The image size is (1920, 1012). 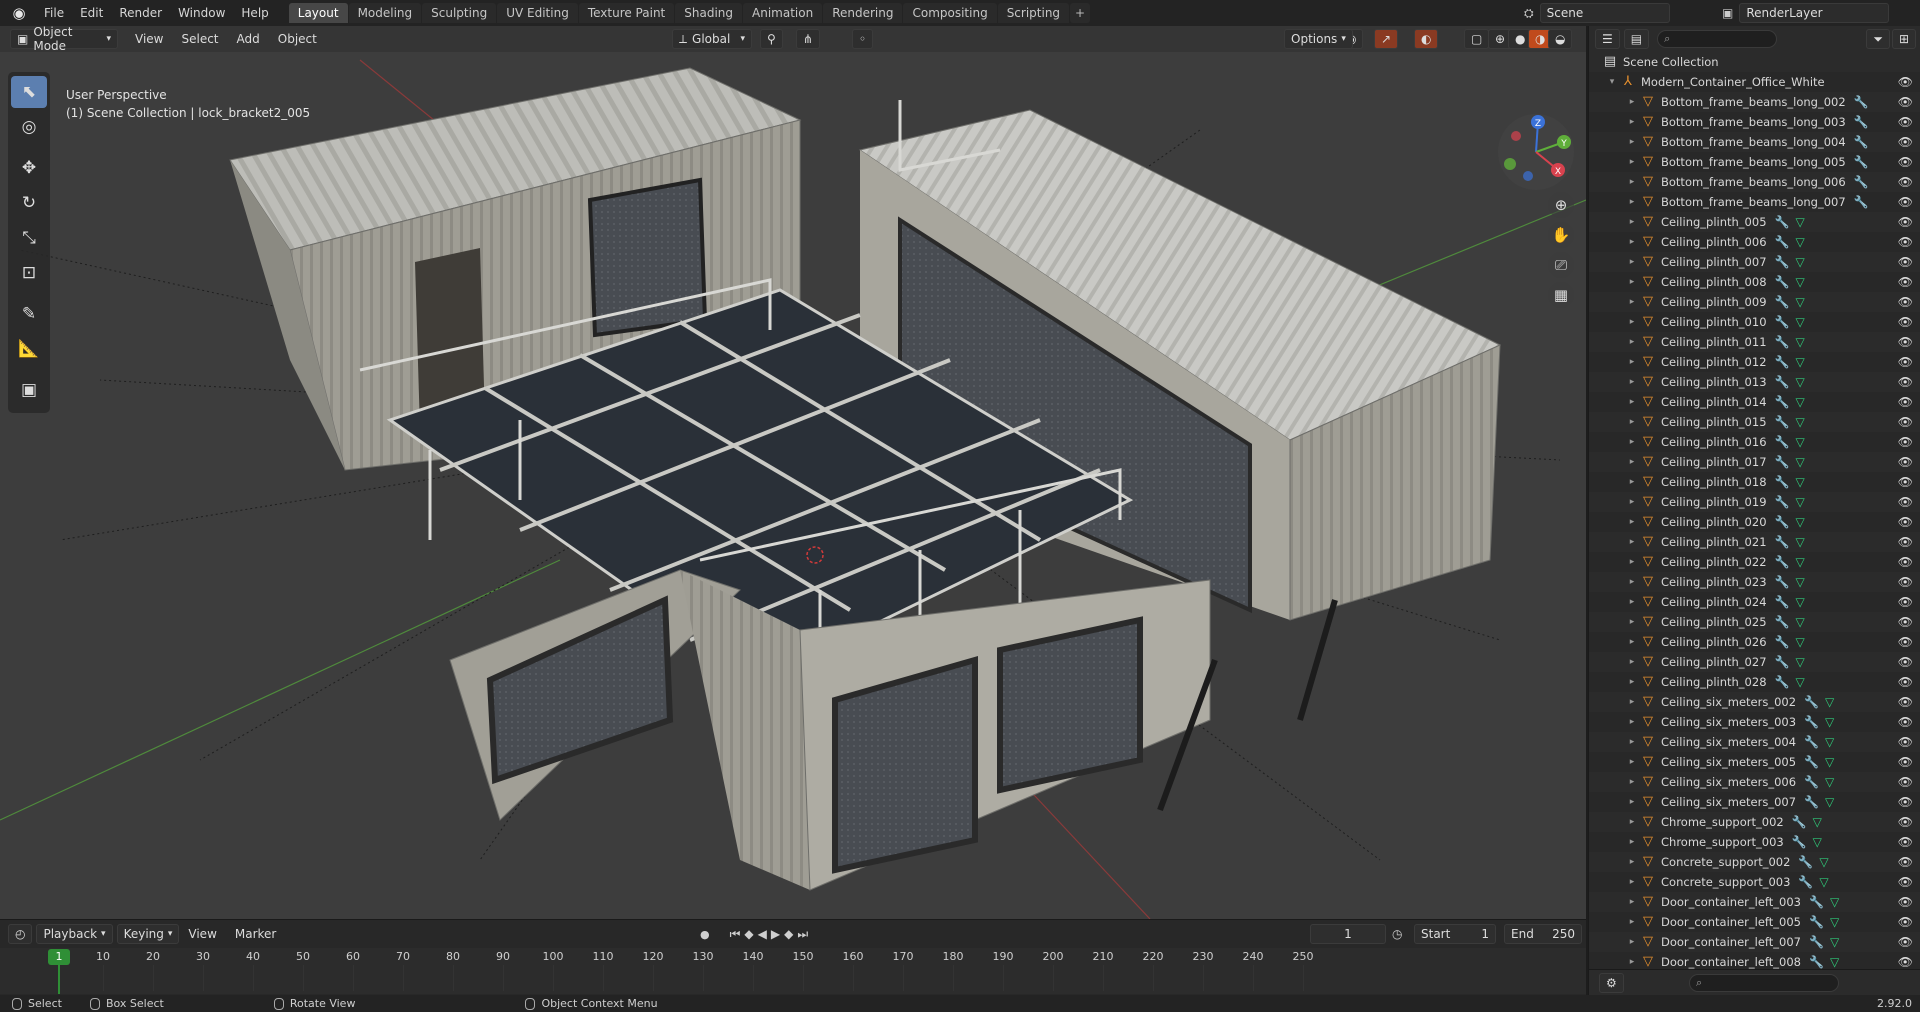 I want to click on gizmo-toggle-button: ↗, so click(x=1386, y=39).